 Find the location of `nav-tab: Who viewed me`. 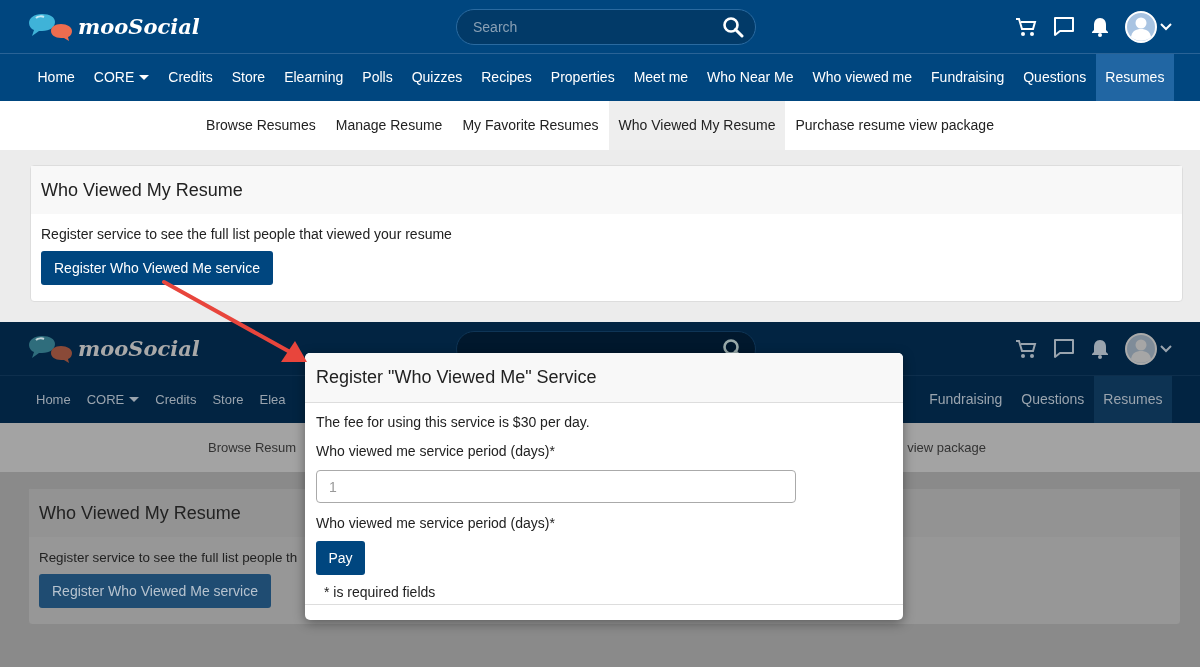

nav-tab: Who viewed me is located at coordinates (862, 77).